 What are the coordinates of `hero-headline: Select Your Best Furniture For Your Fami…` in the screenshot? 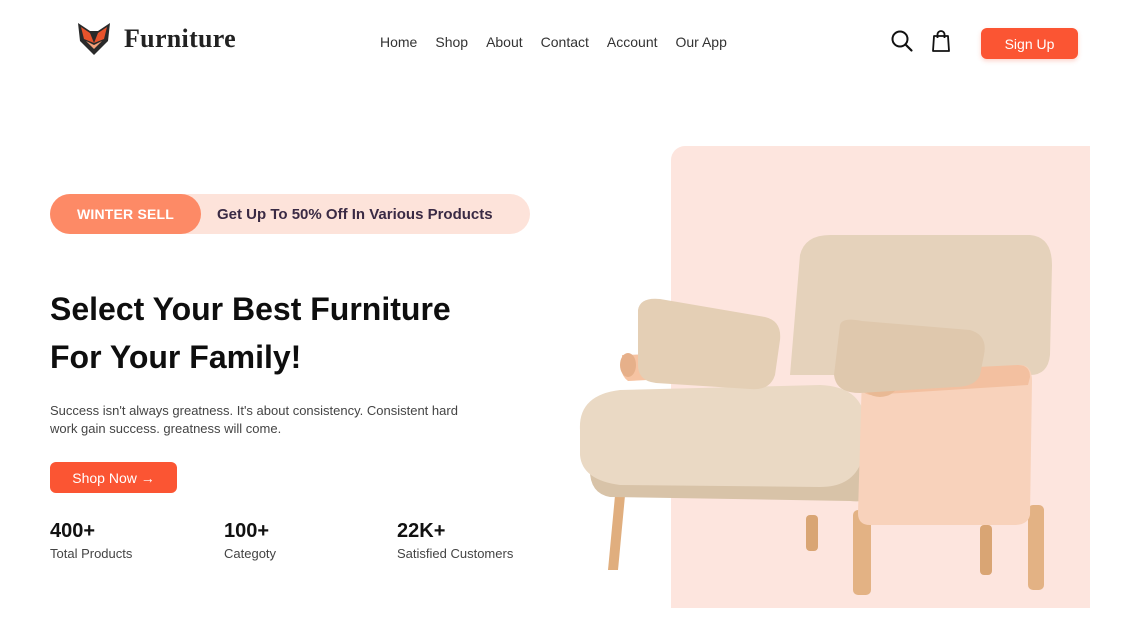 It's located at (300, 333).